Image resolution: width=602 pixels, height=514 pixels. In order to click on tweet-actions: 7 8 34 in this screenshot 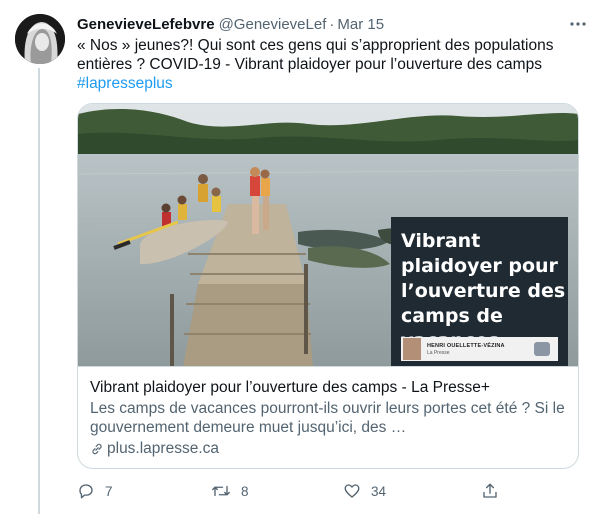, I will do `click(297, 491)`.